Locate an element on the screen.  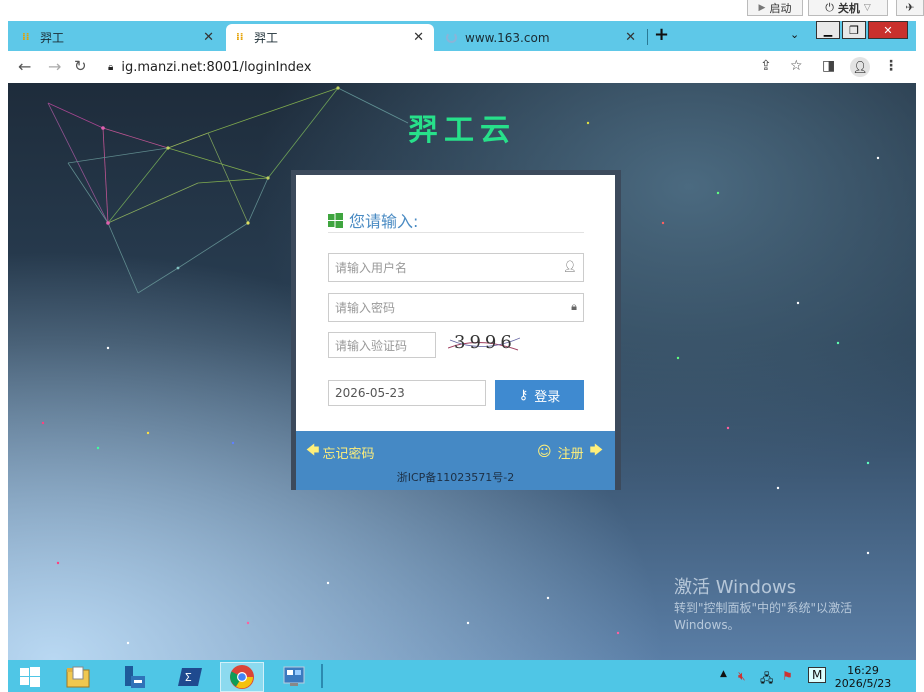
password-input: 请输入密码 🔒︎ is located at coordinates (456, 307).